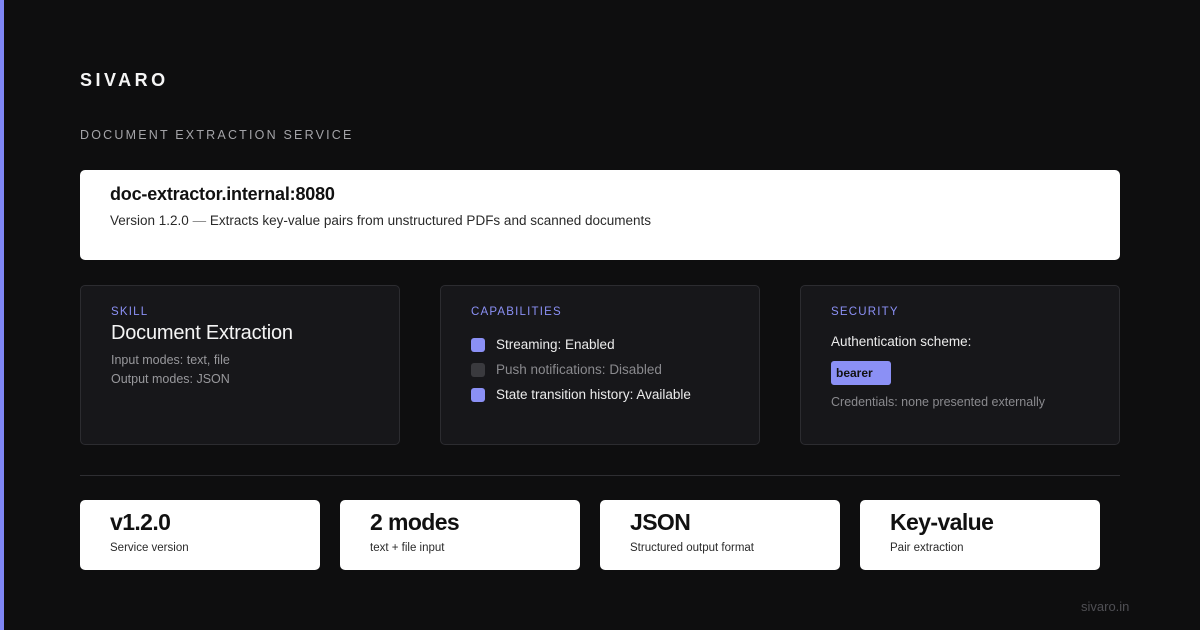 The image size is (1200, 630). What do you see at coordinates (579, 369) in the screenshot?
I see `capability-text: Push notifications: Disabled` at bounding box center [579, 369].